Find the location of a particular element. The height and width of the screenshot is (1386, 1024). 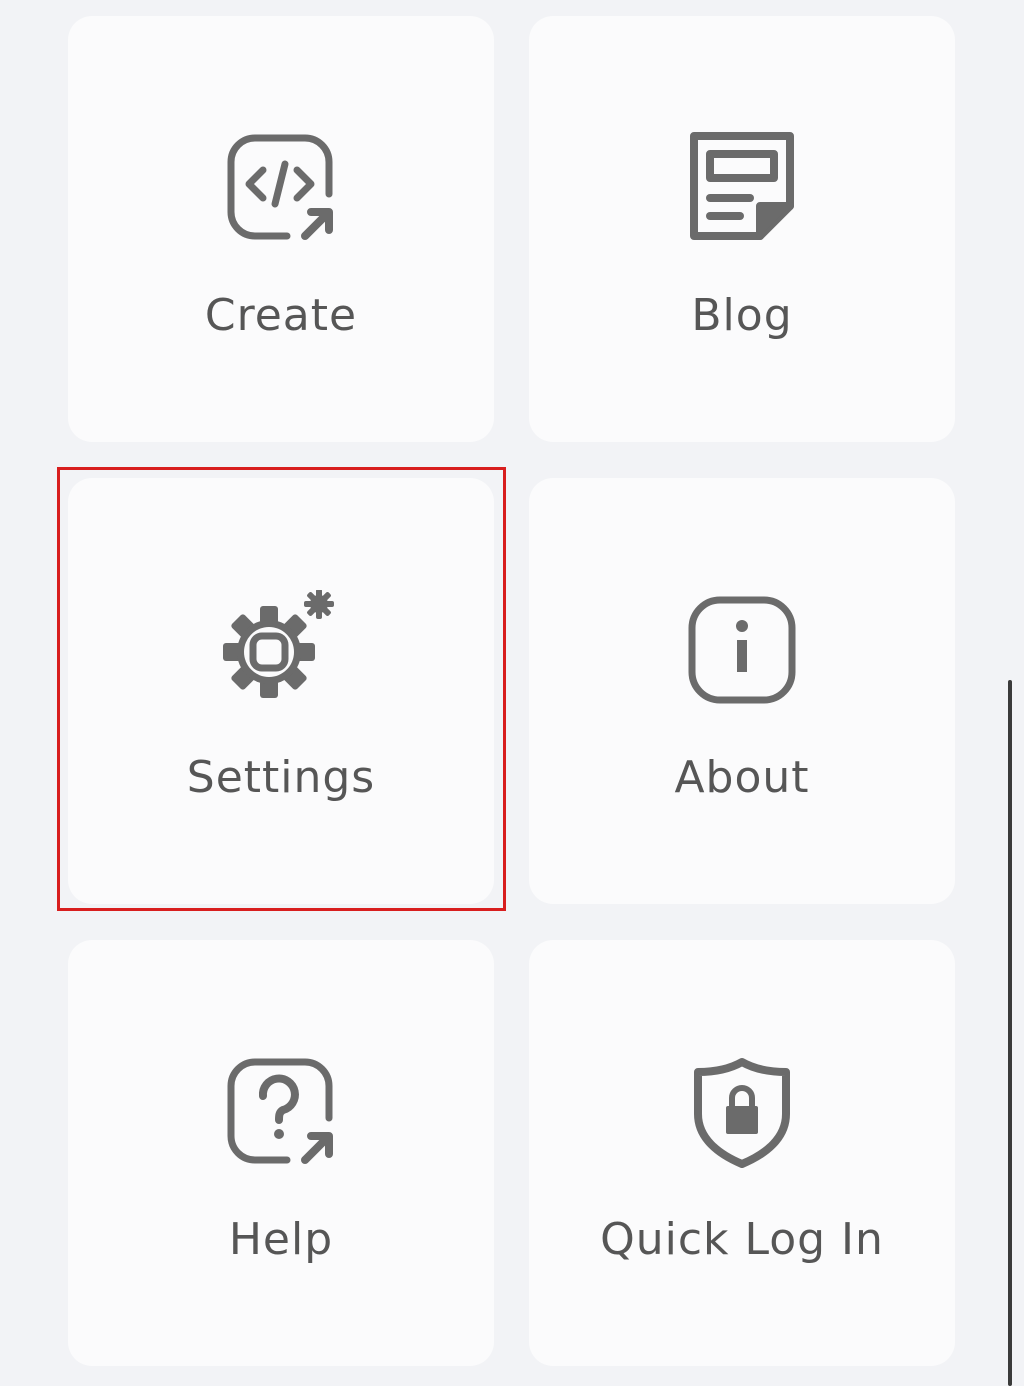

menu-tile-settings: Settings is located at coordinates (281, 691).